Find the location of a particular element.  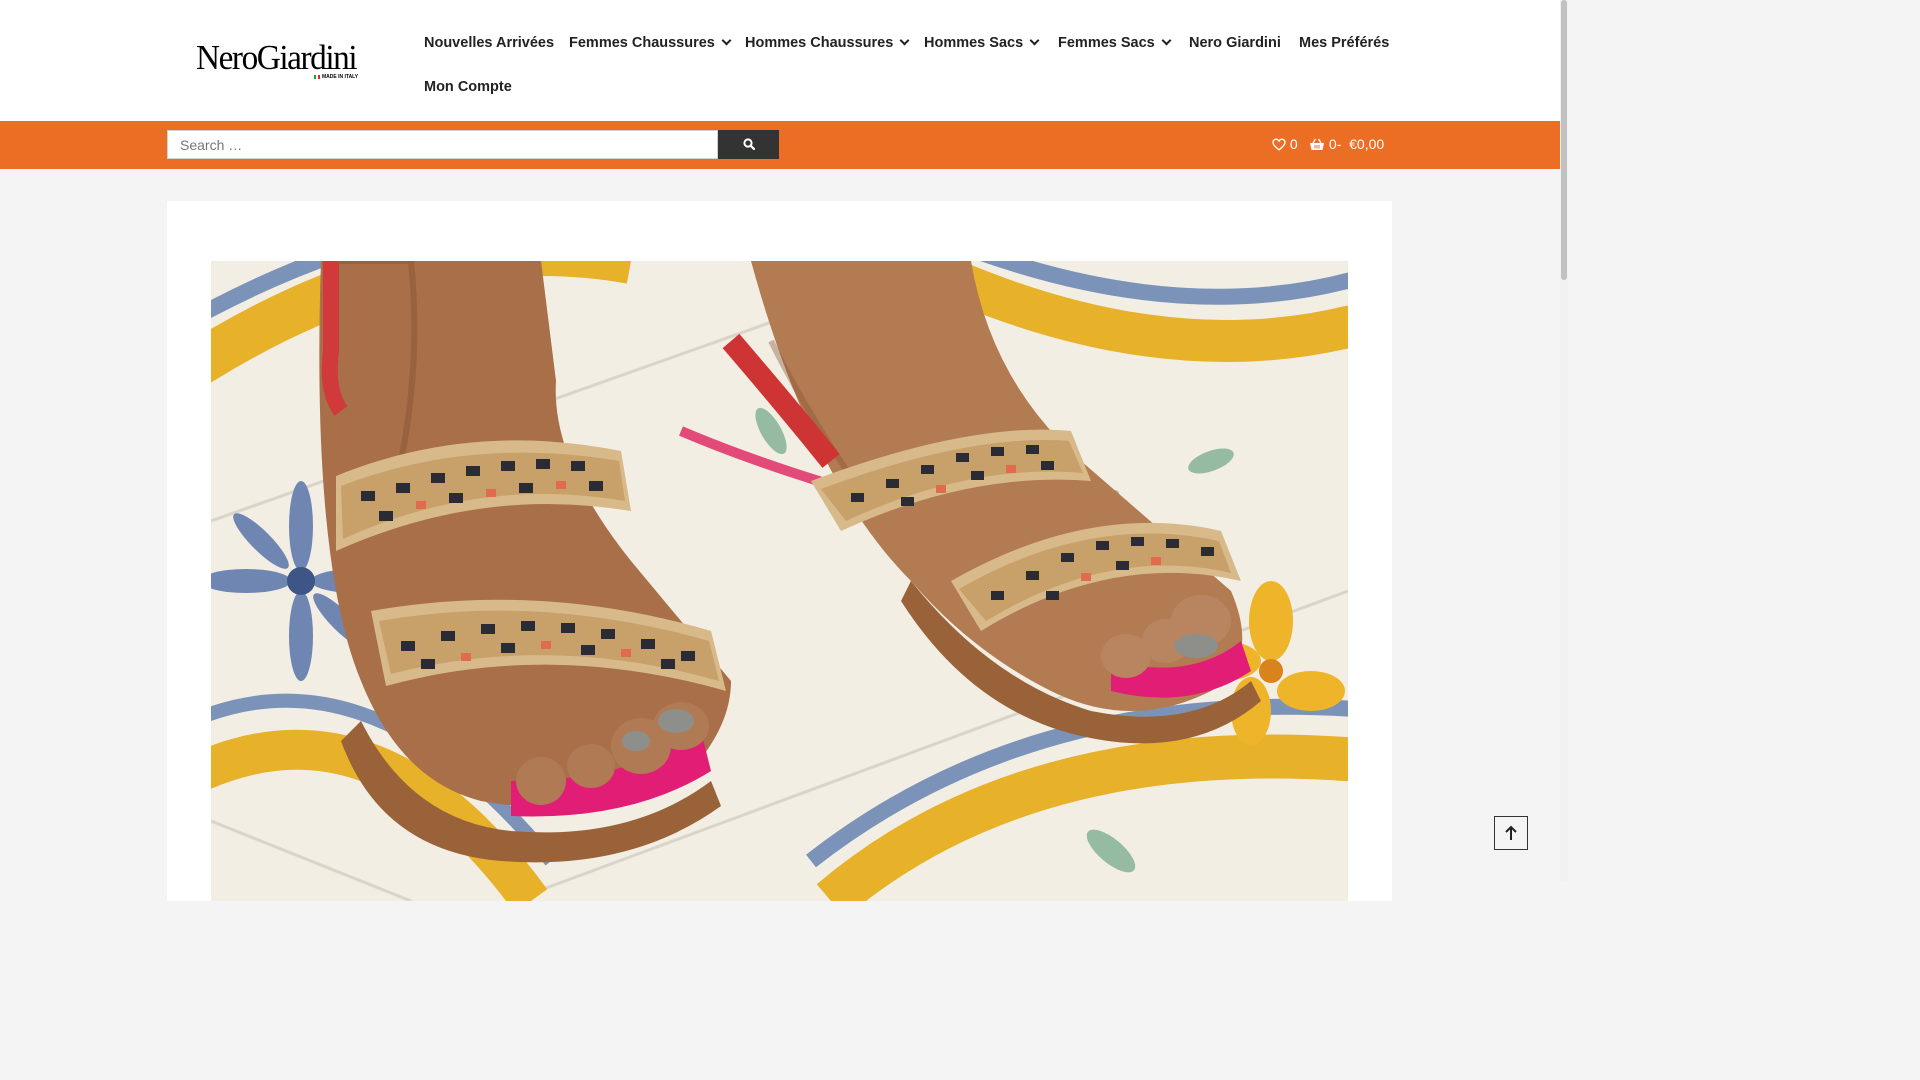

search-button is located at coordinates (748, 144).